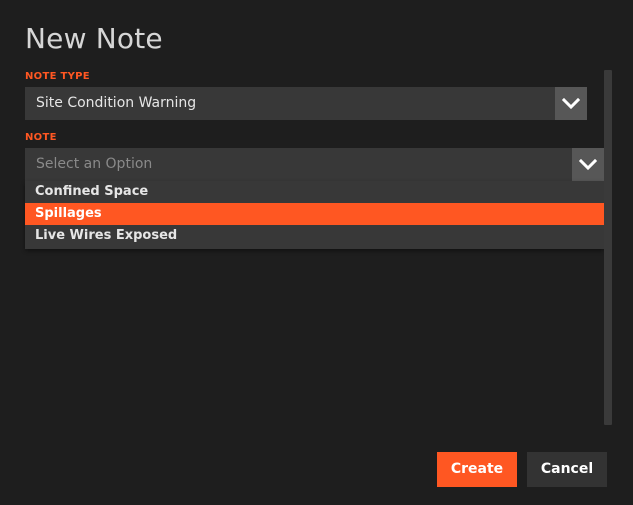 This screenshot has width=633, height=505. I want to click on option-spillages: Spillages, so click(314, 214).